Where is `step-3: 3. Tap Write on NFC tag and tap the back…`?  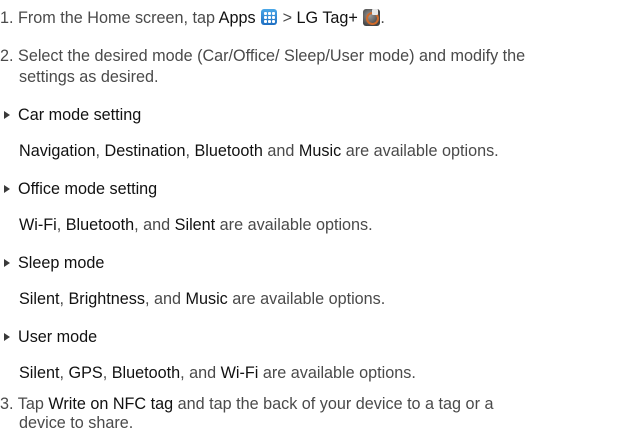 step-3: 3. Tap Write on NFC tag and tap the back… is located at coordinates (246, 404).